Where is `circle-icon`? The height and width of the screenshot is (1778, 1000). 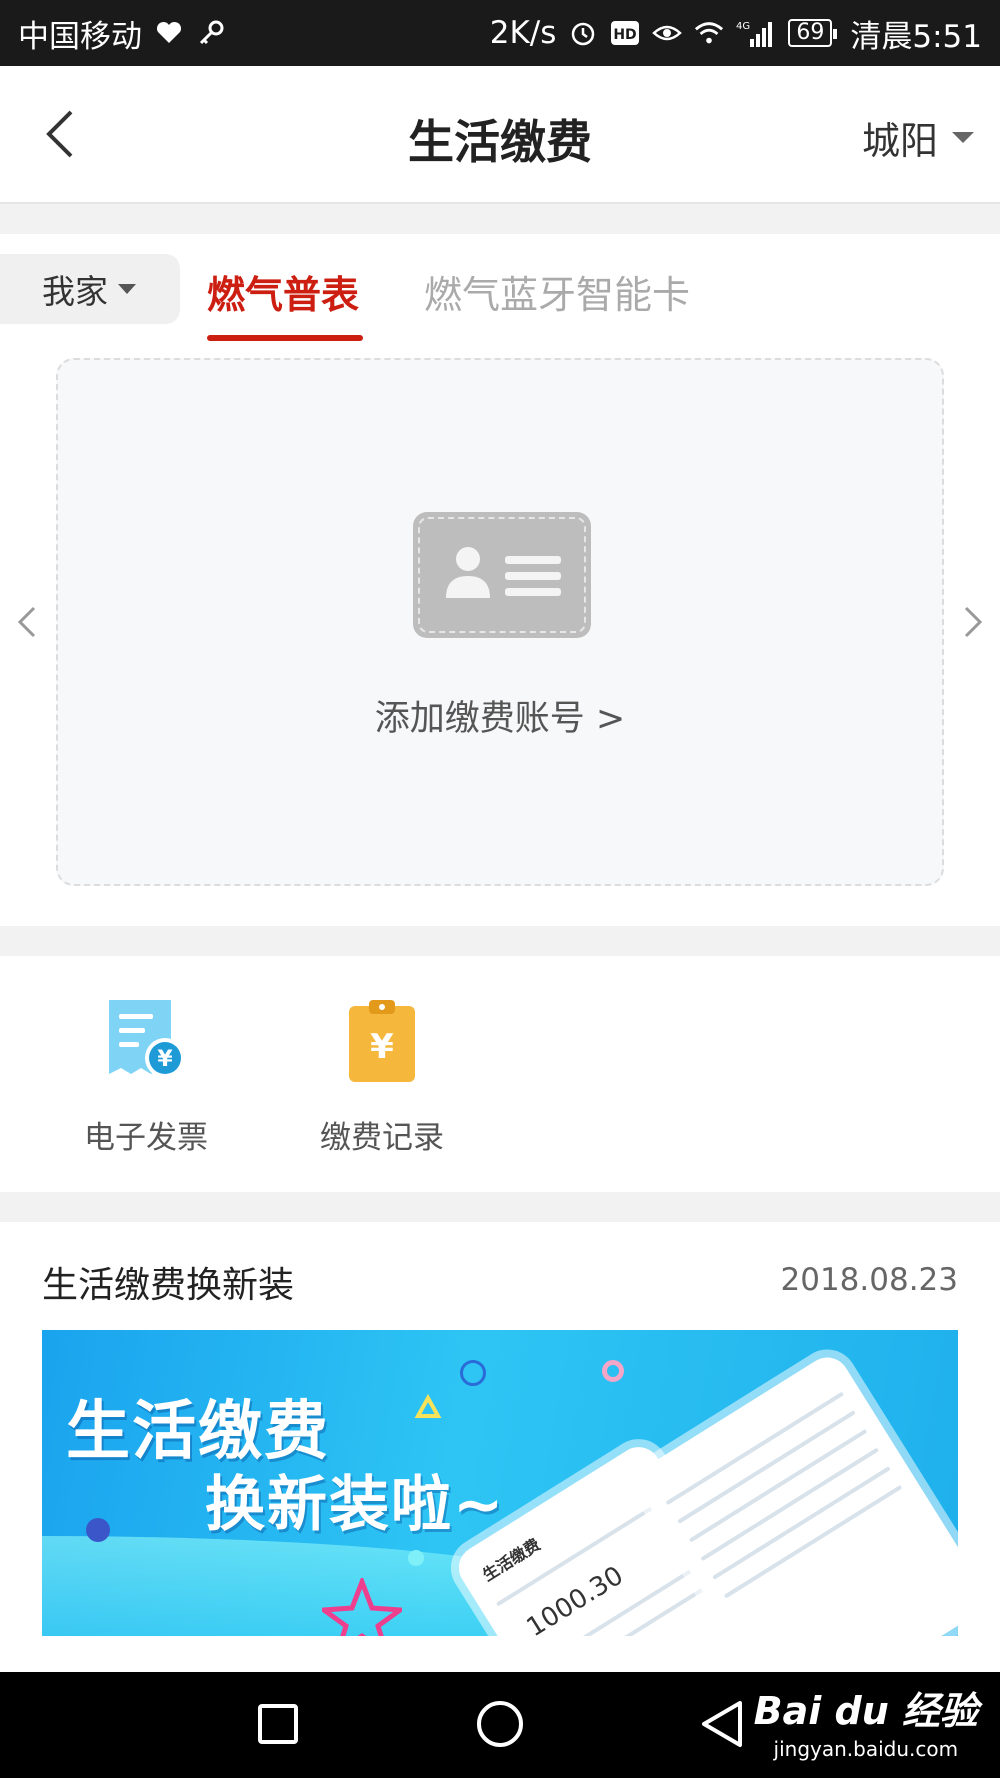
circle-icon is located at coordinates (500, 1724).